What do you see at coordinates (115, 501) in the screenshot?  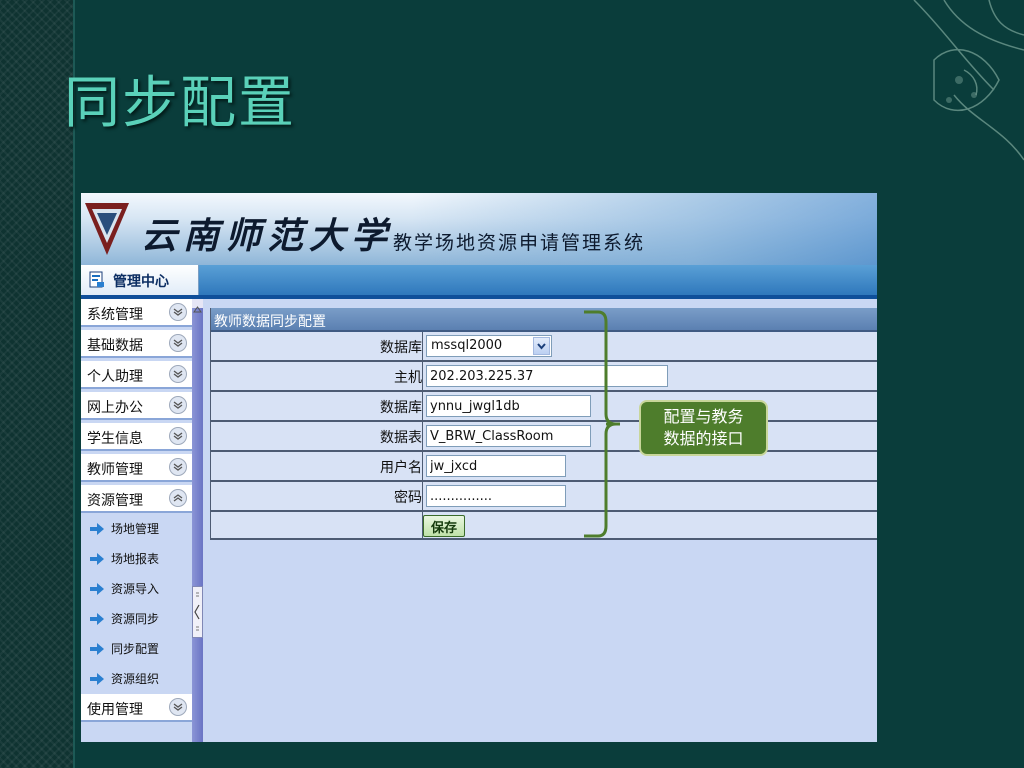 I see `sidebar-item-label: 资源管理` at bounding box center [115, 501].